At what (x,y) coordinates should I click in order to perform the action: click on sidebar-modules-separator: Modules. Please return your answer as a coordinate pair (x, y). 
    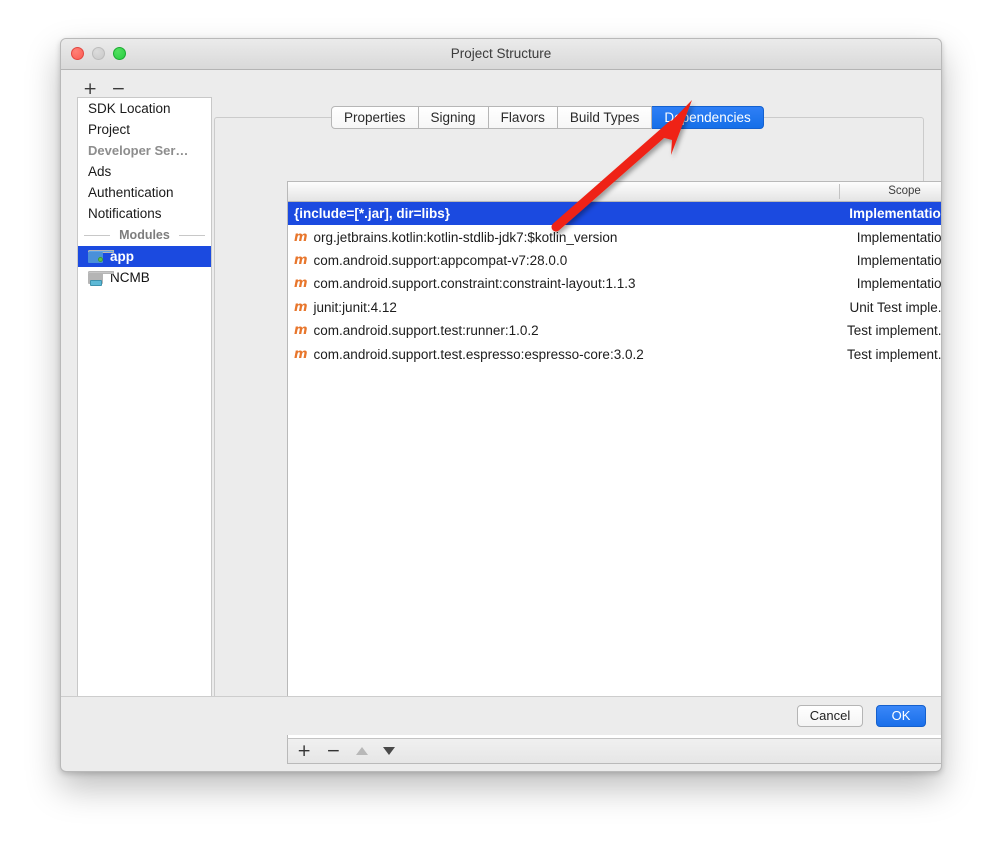
    Looking at the image, I should click on (144, 235).